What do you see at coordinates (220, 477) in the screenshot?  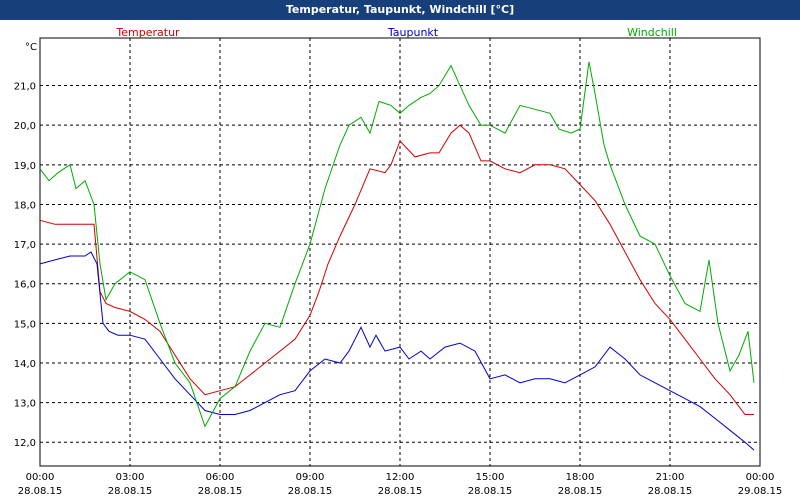 I see `x-tick-time: 06:00` at bounding box center [220, 477].